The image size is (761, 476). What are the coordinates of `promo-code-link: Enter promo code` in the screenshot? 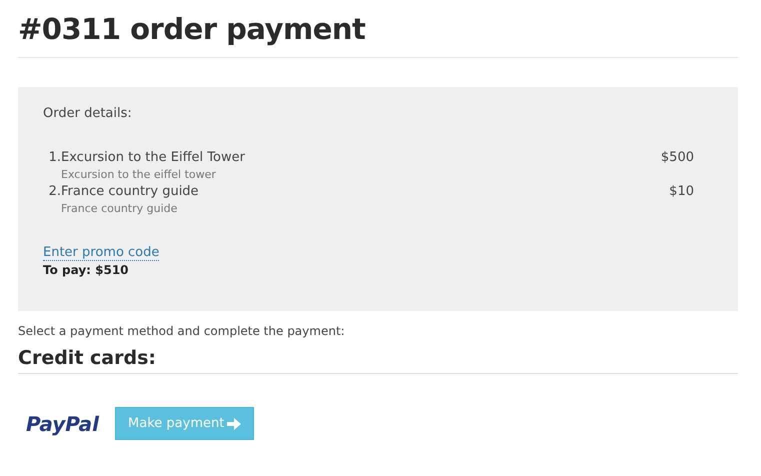 It's located at (101, 253).